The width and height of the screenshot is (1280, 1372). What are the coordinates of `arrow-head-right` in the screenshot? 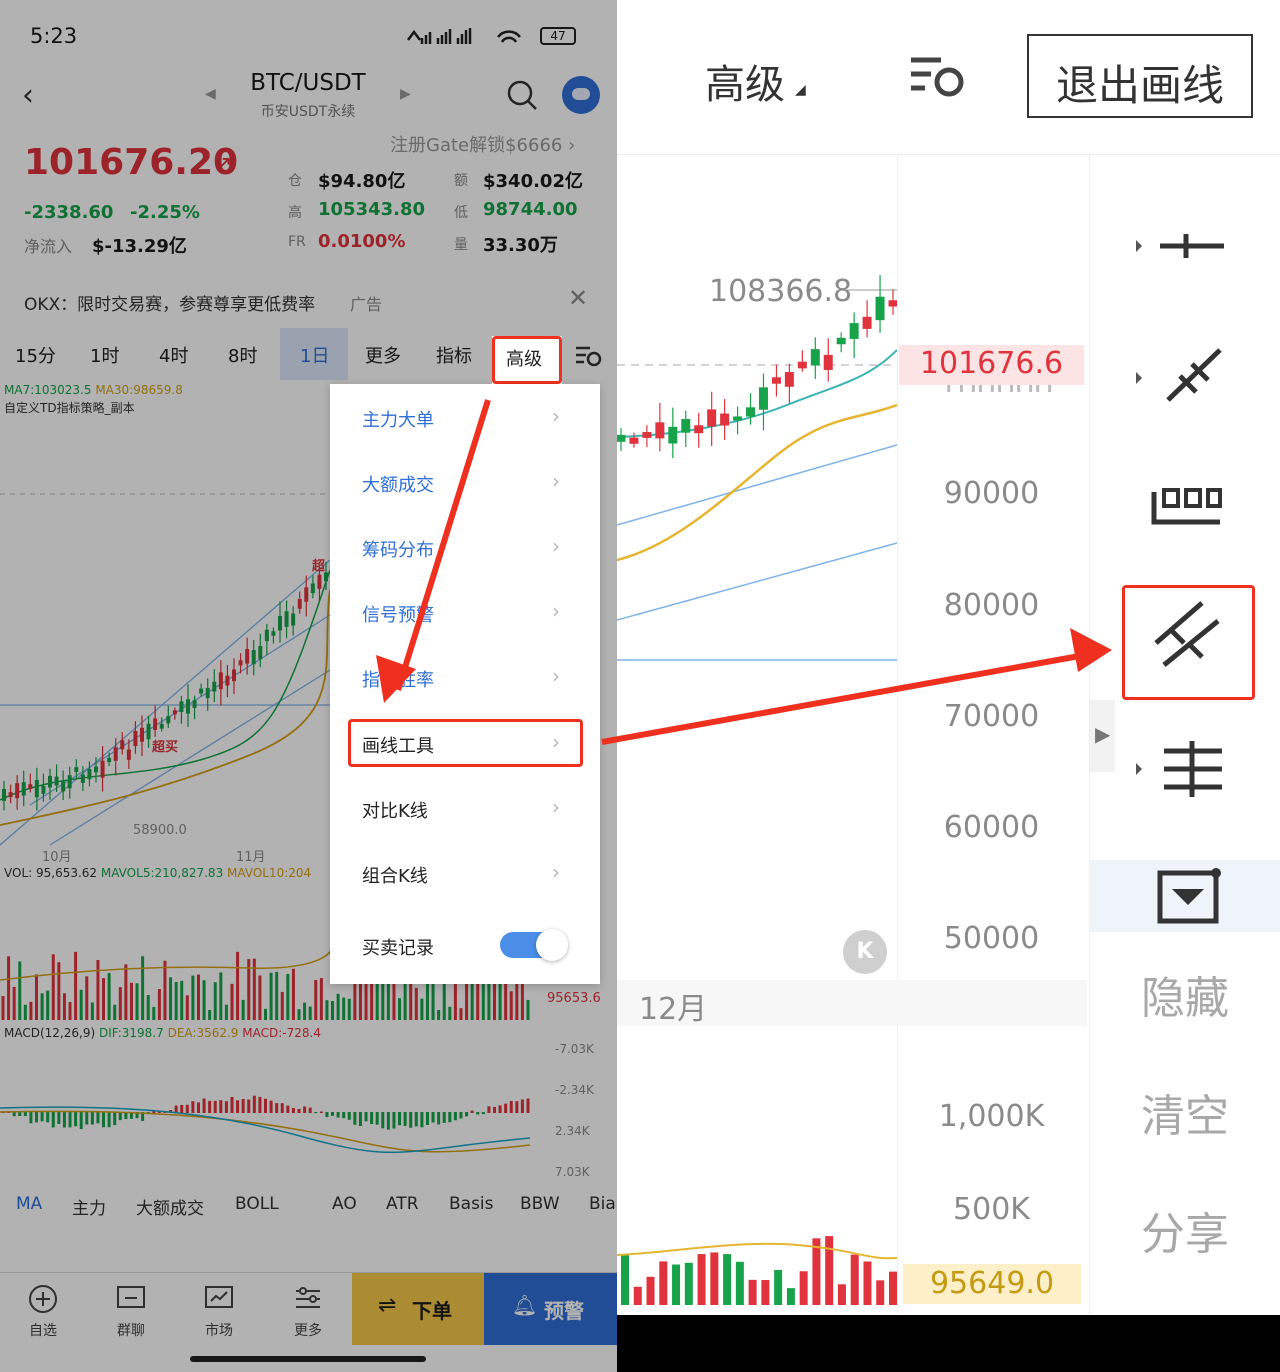 It's located at (1091, 650).